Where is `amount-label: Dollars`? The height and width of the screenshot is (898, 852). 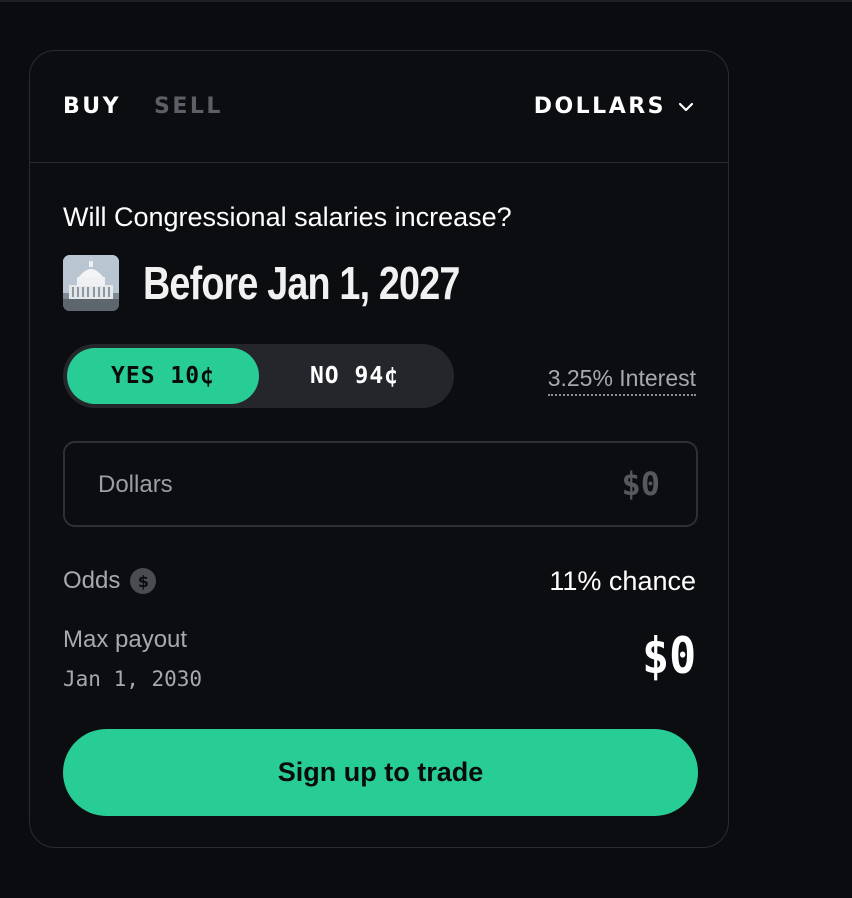 amount-label: Dollars is located at coordinates (135, 484).